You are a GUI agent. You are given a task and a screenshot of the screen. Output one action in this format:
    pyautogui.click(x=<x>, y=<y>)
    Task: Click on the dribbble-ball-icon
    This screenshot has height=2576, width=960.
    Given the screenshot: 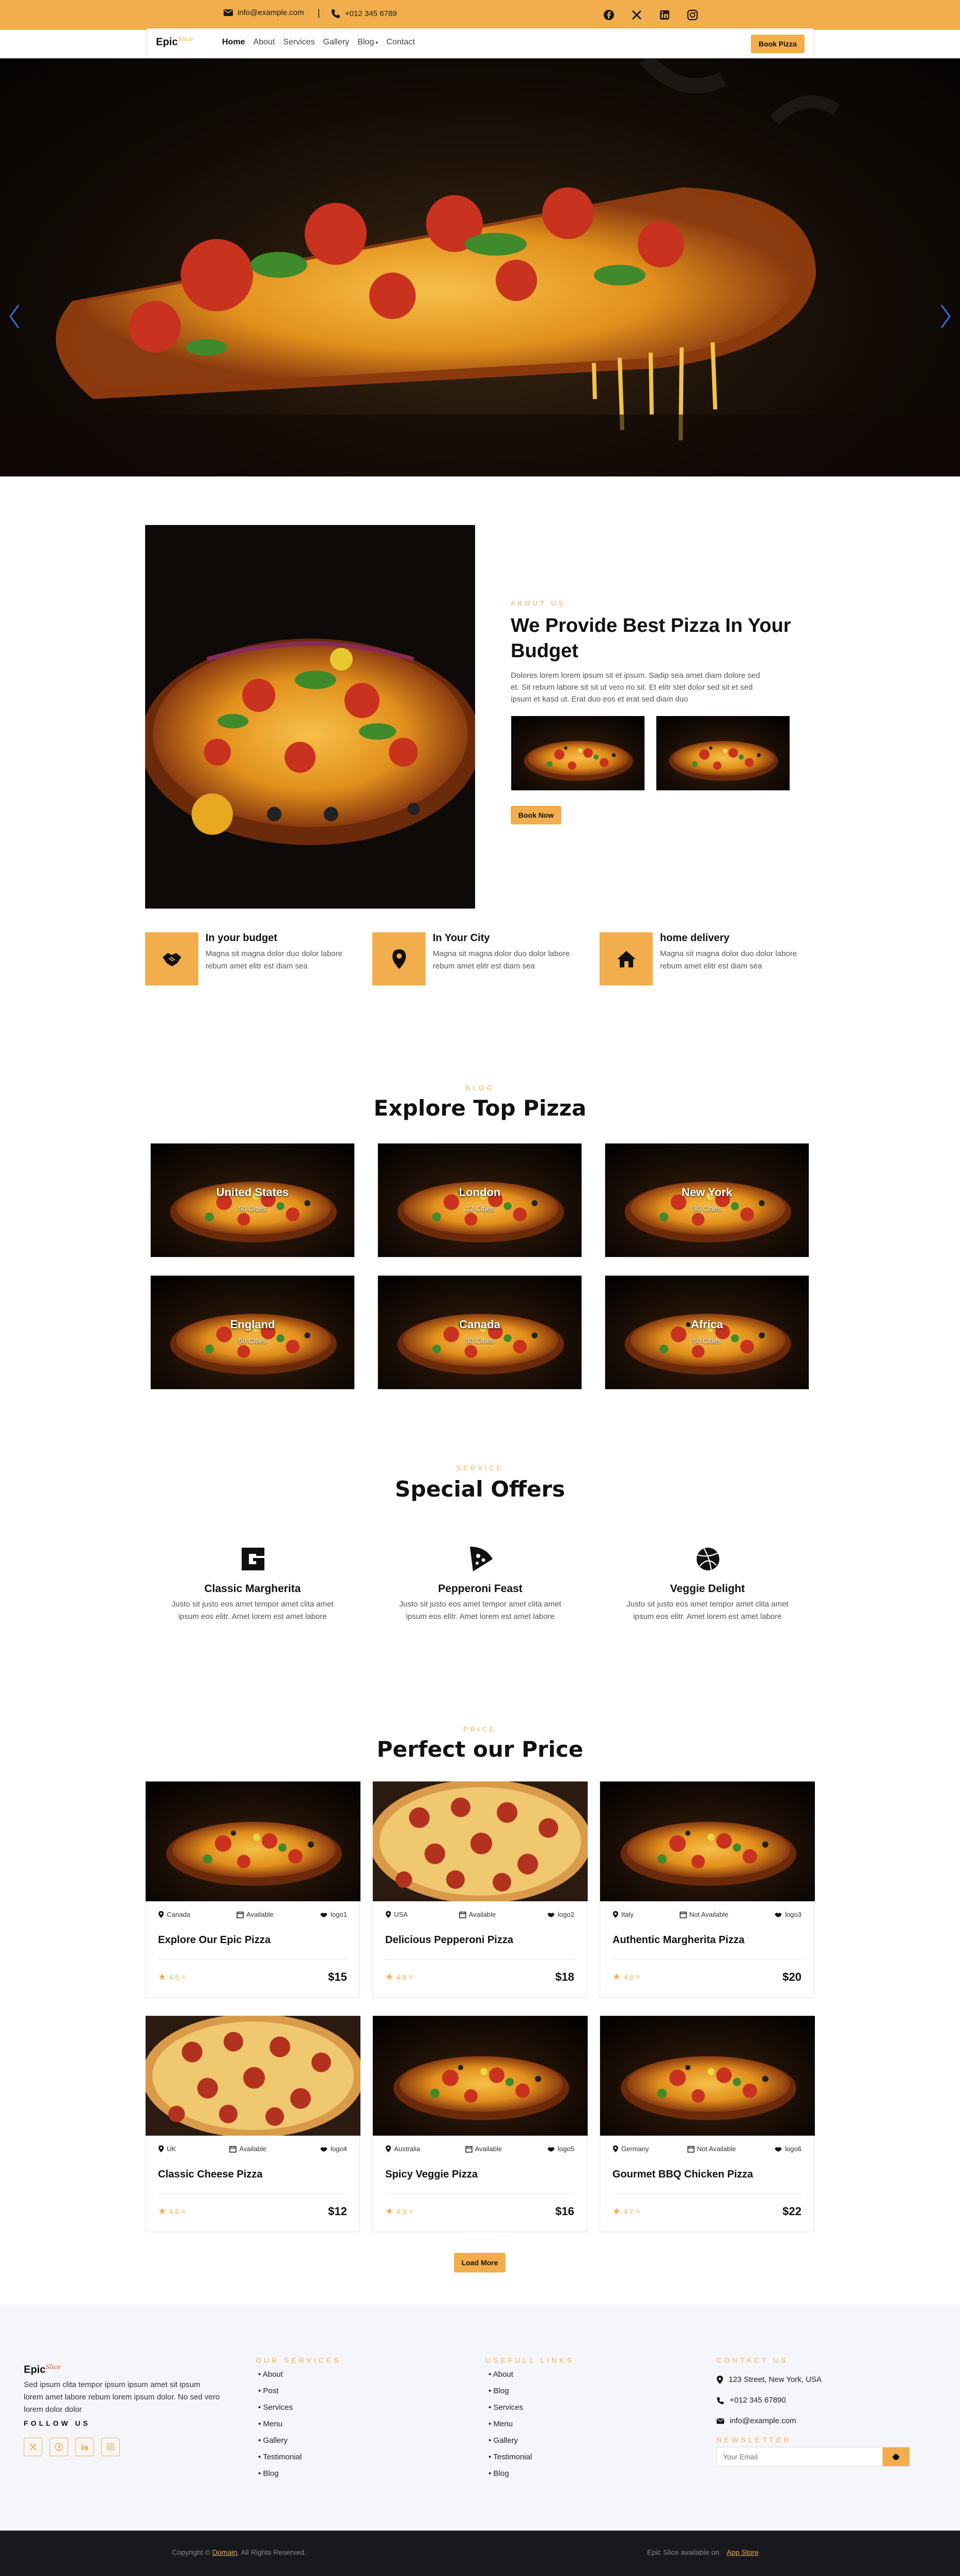 What is the action you would take?
    pyautogui.click(x=708, y=1559)
    